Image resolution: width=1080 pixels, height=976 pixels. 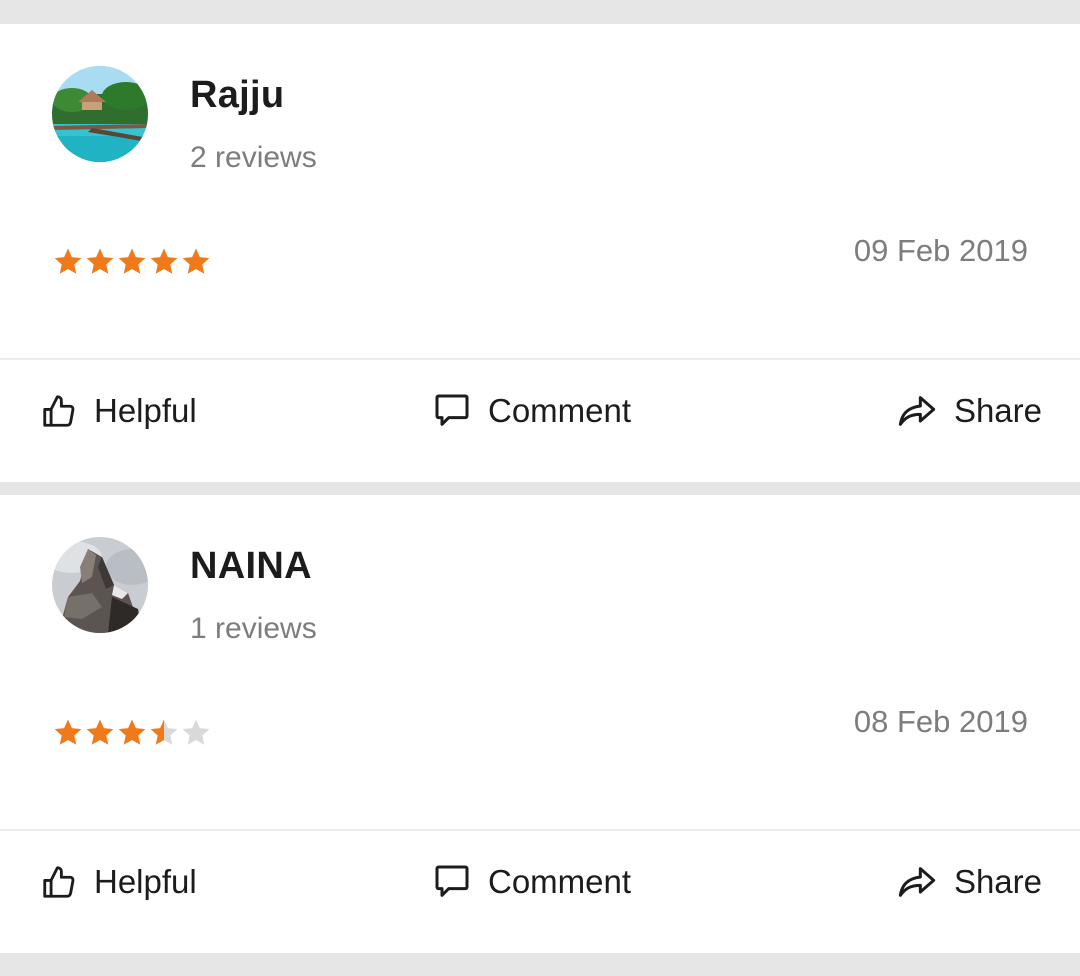 What do you see at coordinates (253, 628) in the screenshot?
I see `review-count: 1 reviews` at bounding box center [253, 628].